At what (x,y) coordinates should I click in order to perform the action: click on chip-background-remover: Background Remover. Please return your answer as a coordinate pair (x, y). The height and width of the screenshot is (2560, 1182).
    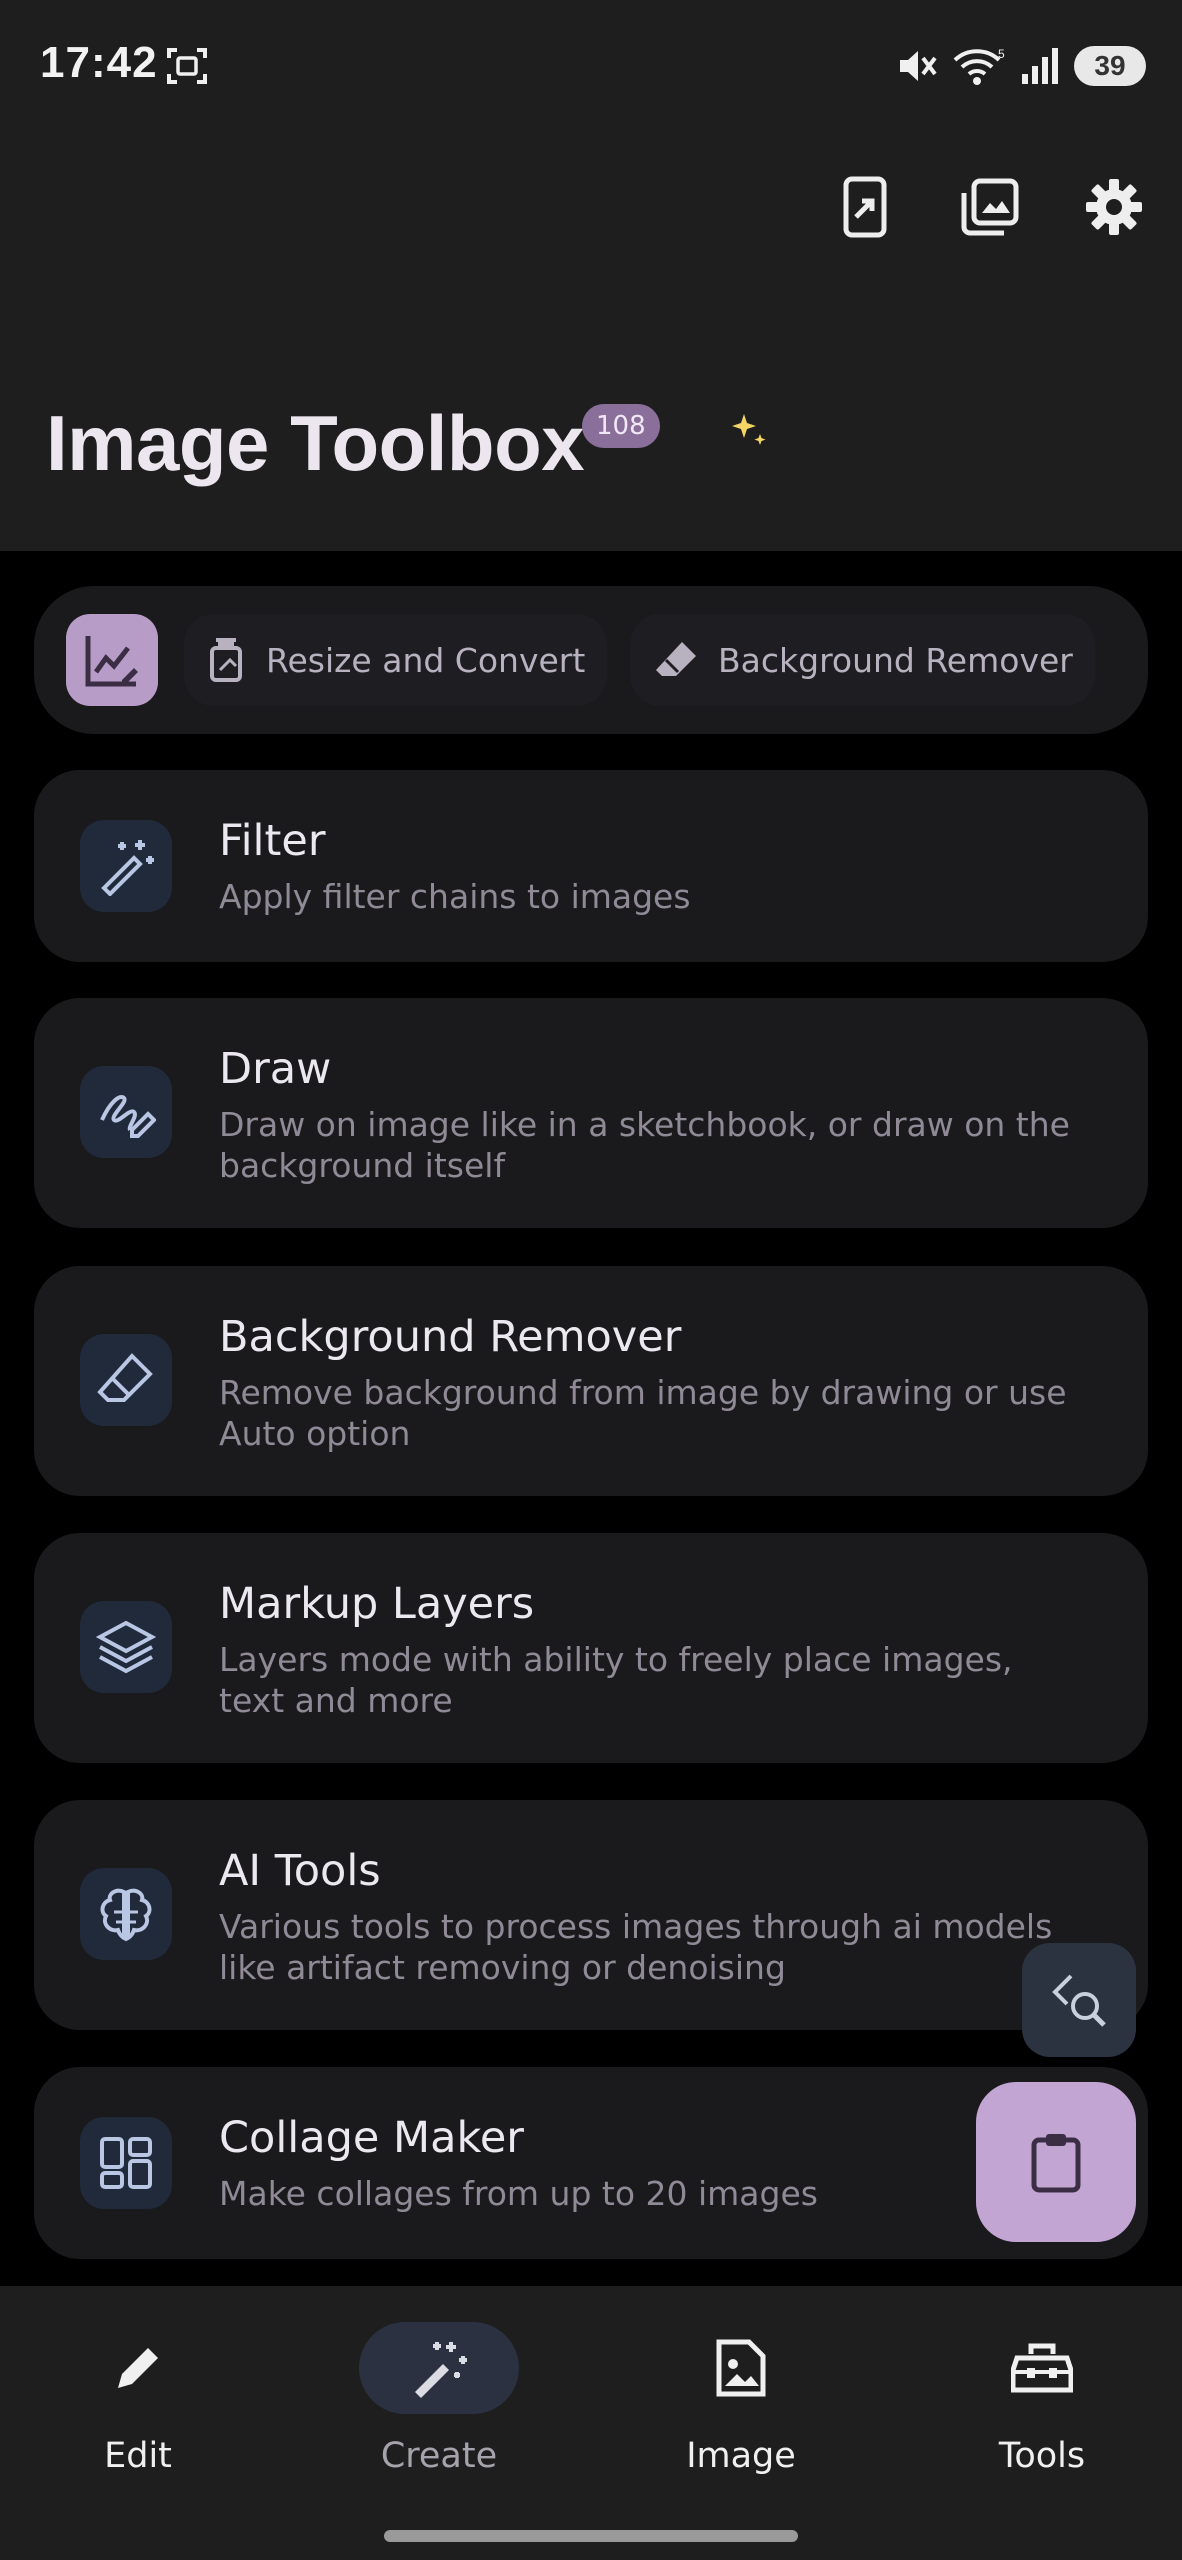
    Looking at the image, I should click on (862, 660).